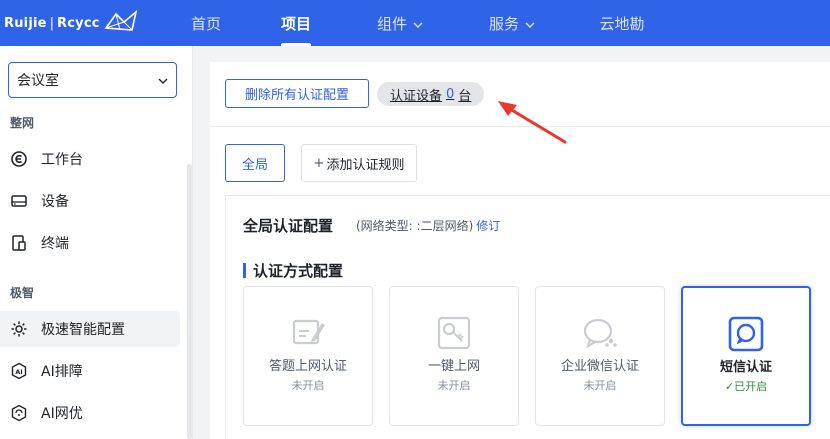  I want to click on brand-logo: Ruijie | Rcycc, so click(95, 23).